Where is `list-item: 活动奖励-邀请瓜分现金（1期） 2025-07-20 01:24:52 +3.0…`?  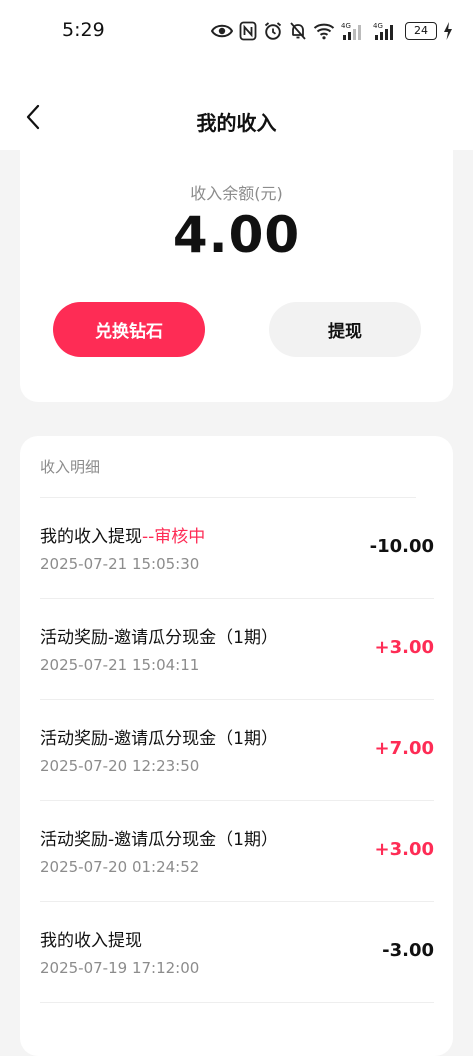
list-item: 活动奖励-邀请瓜分现金（1期） 2025-07-20 01:24:52 +3.0… is located at coordinates (237, 851).